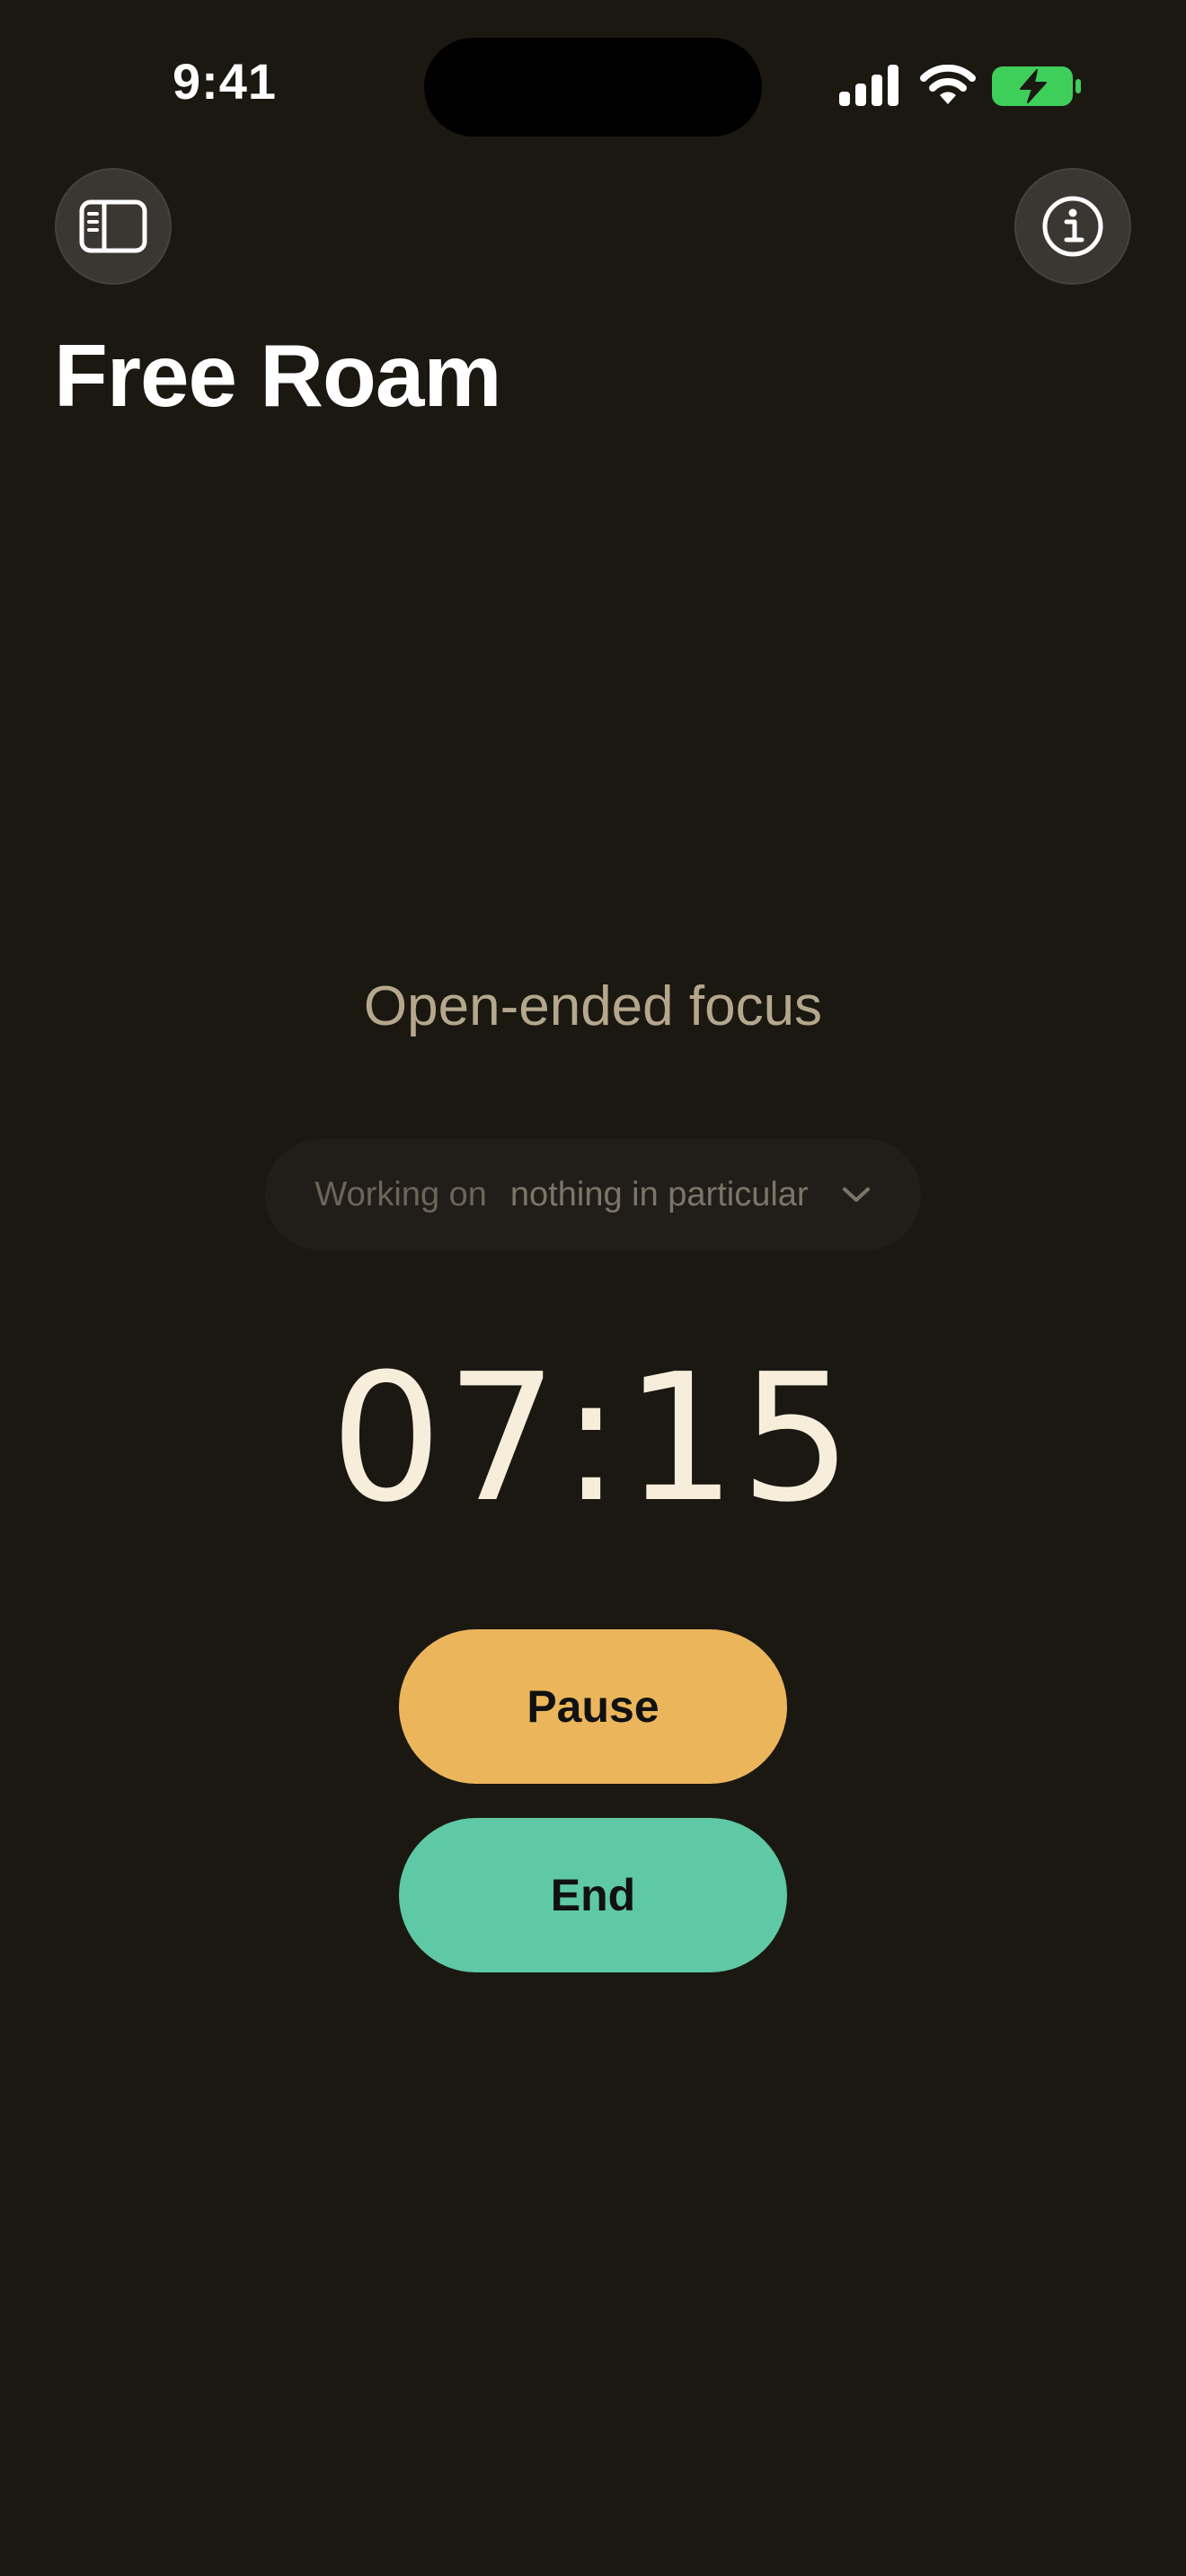 The height and width of the screenshot is (2576, 1186). What do you see at coordinates (659, 1194) in the screenshot?
I see `working-on-value: nothing in particular` at bounding box center [659, 1194].